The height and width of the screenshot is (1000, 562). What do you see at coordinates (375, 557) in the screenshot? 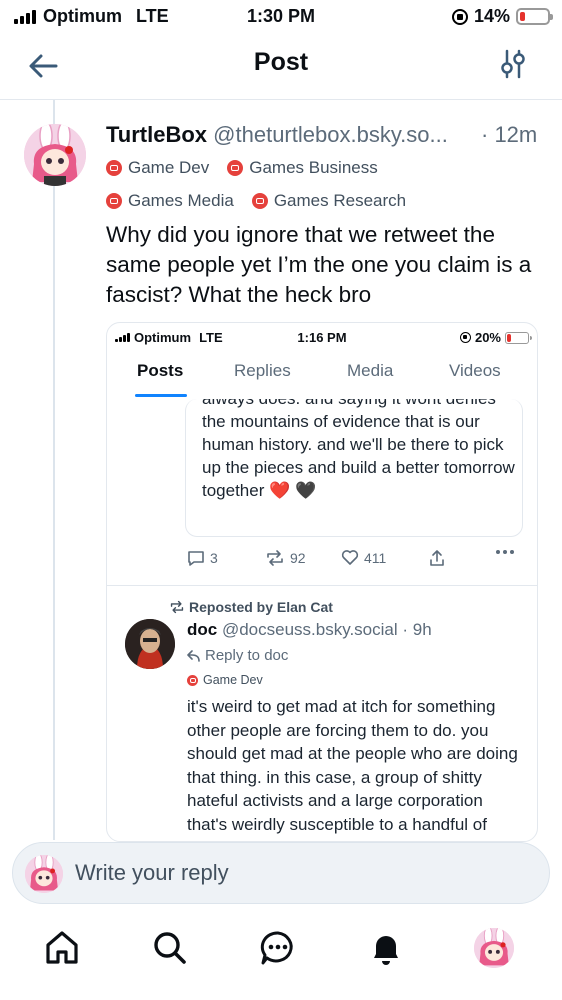
I see `like-count: 411` at bounding box center [375, 557].